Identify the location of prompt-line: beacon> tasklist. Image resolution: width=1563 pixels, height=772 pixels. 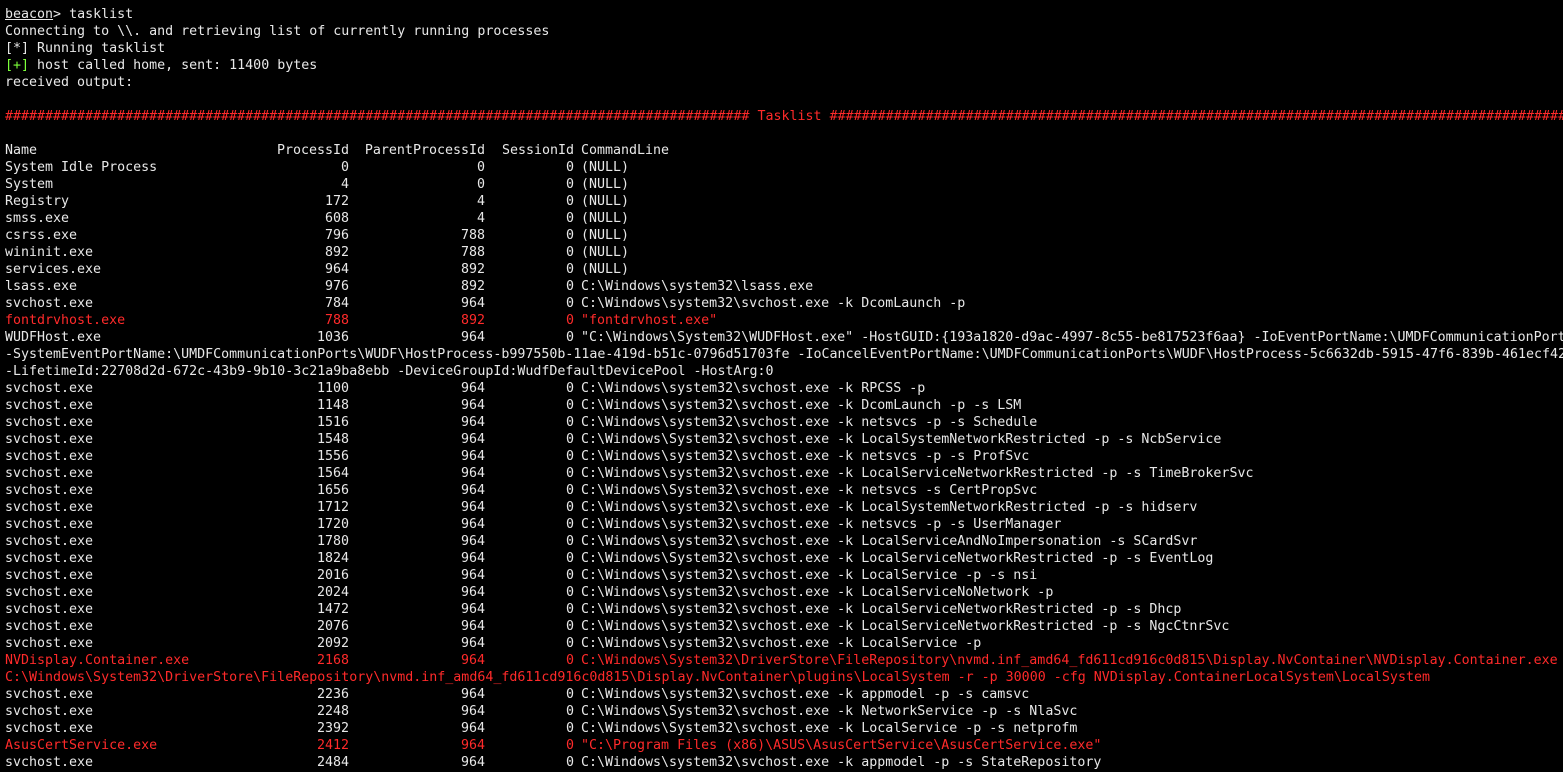
(784, 14).